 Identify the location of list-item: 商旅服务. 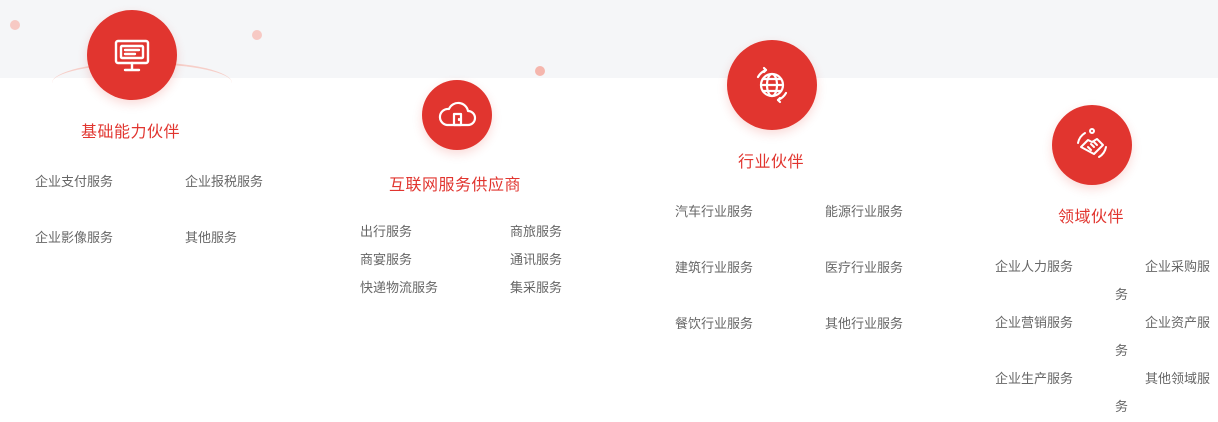
(555, 233).